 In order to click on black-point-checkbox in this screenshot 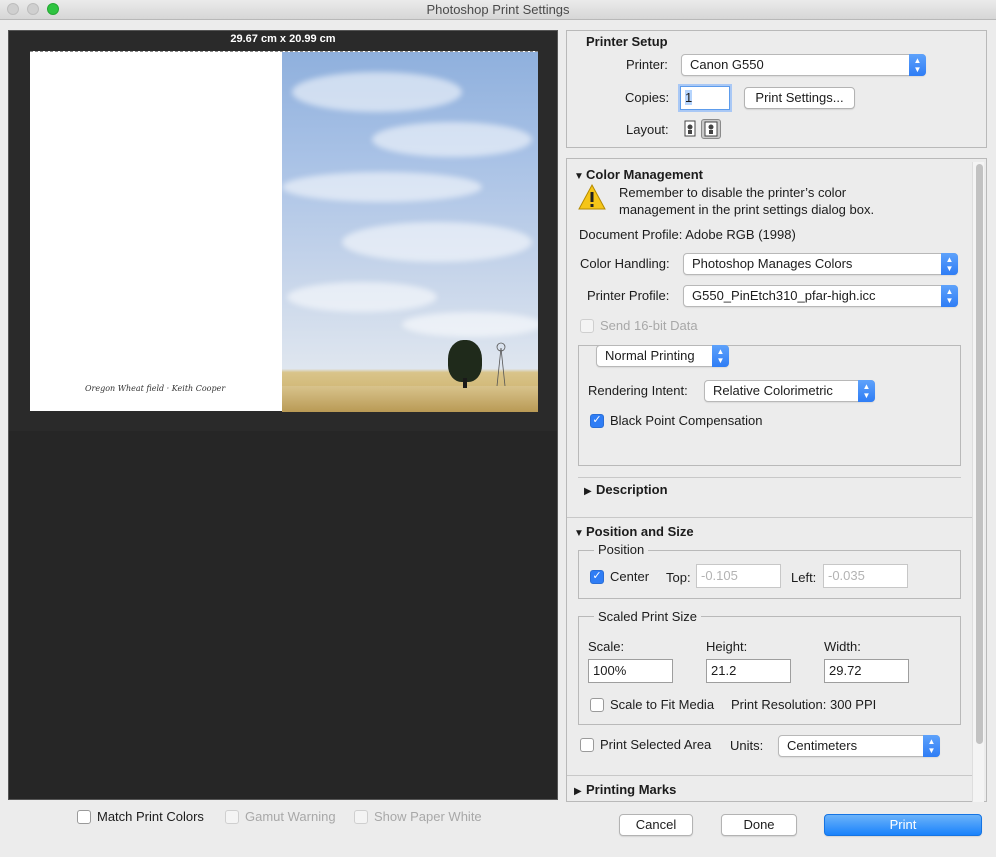, I will do `click(597, 420)`.